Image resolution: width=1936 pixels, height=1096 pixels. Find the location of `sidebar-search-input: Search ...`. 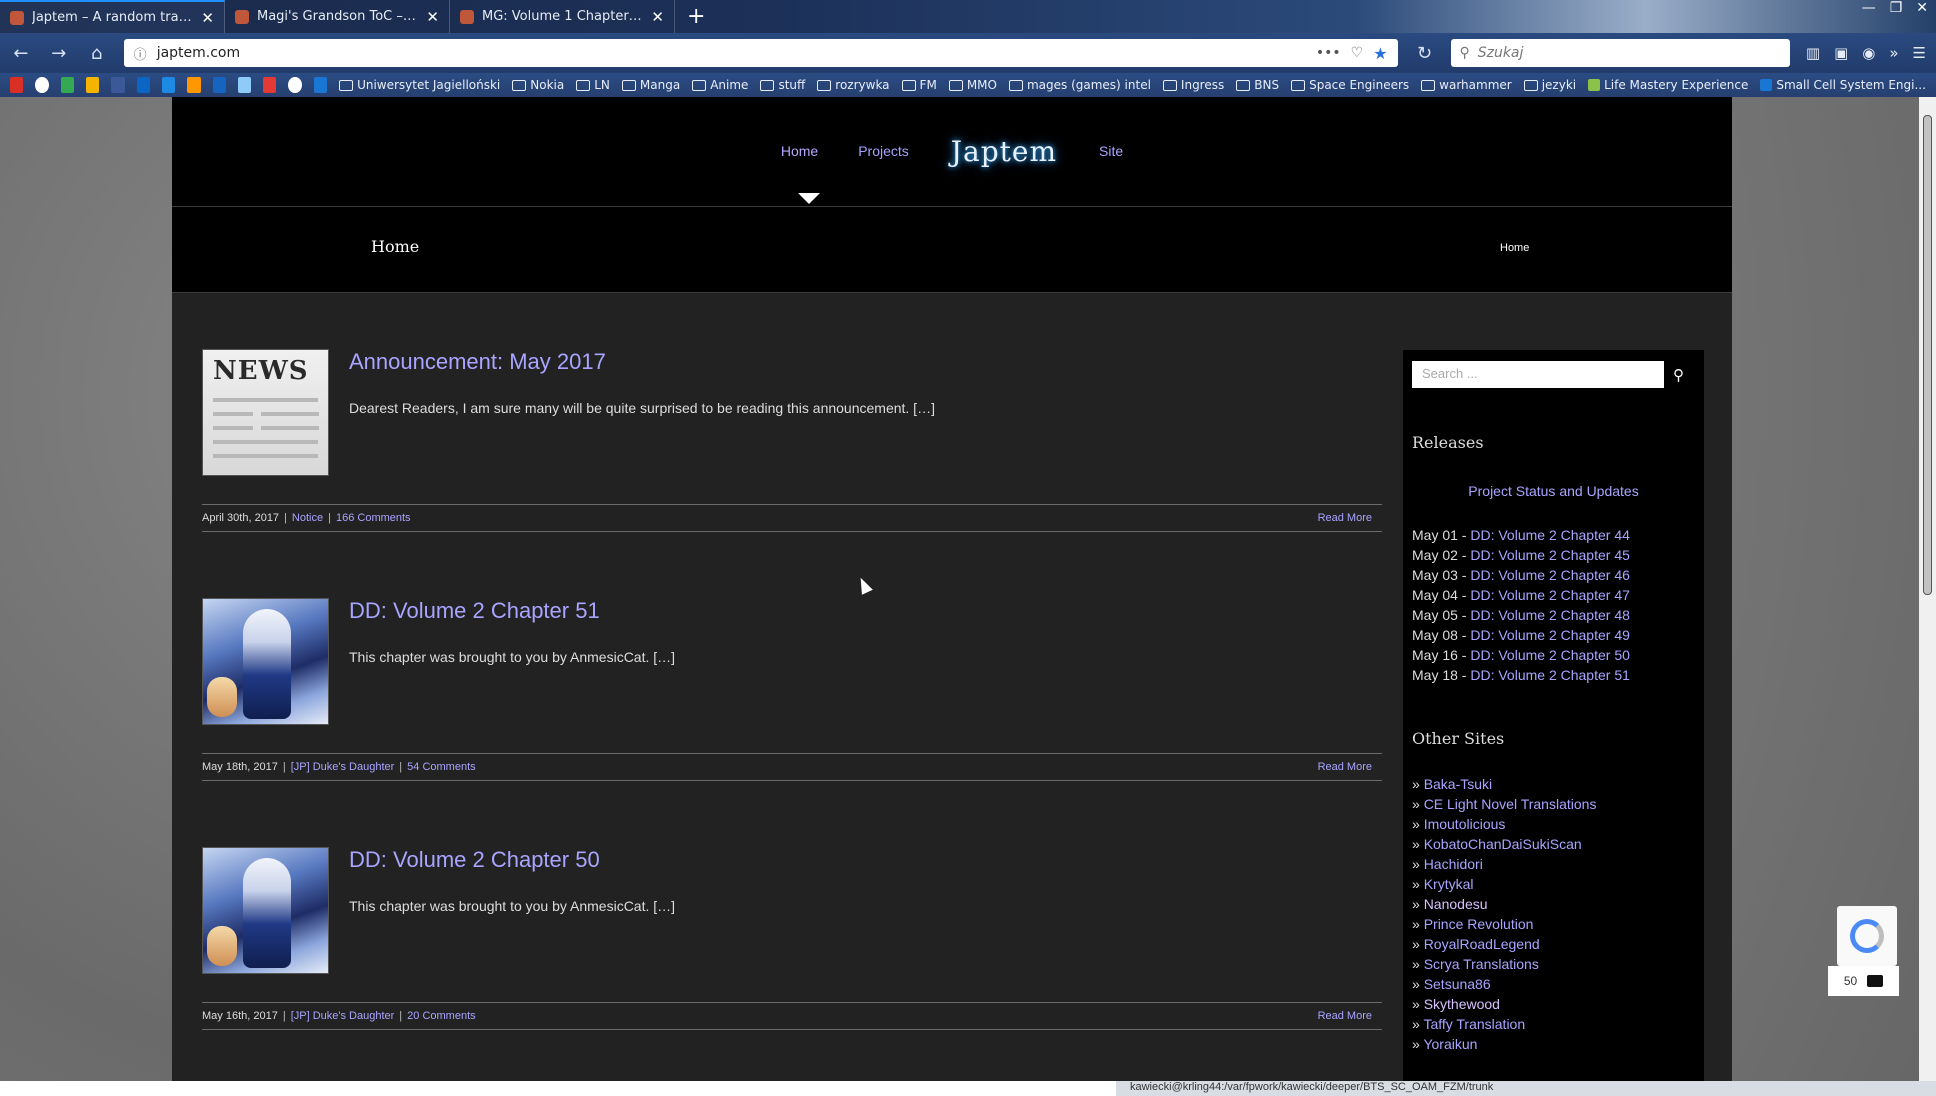

sidebar-search-input: Search ... is located at coordinates (1538, 374).